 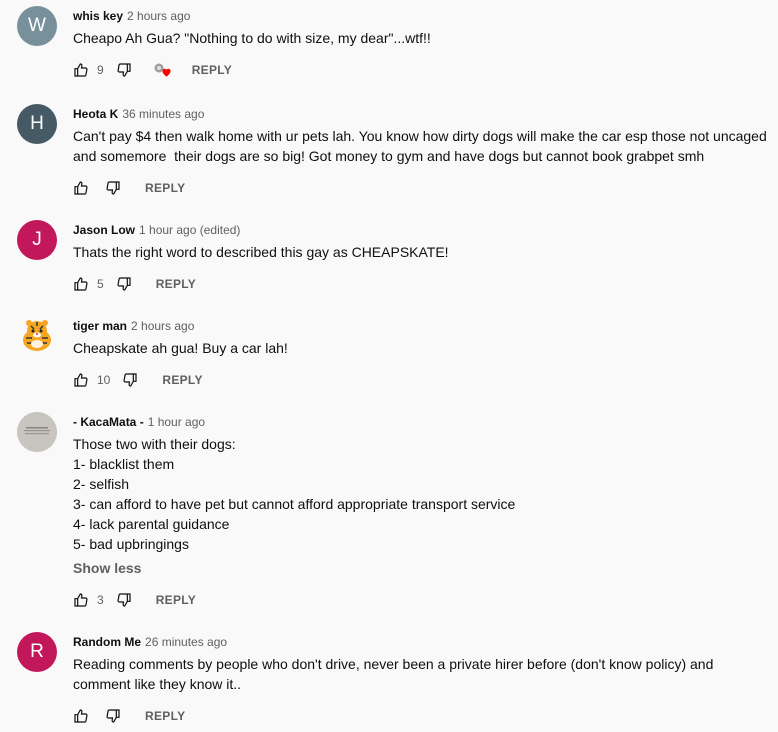 I want to click on comment-author: whis key, so click(x=98, y=16).